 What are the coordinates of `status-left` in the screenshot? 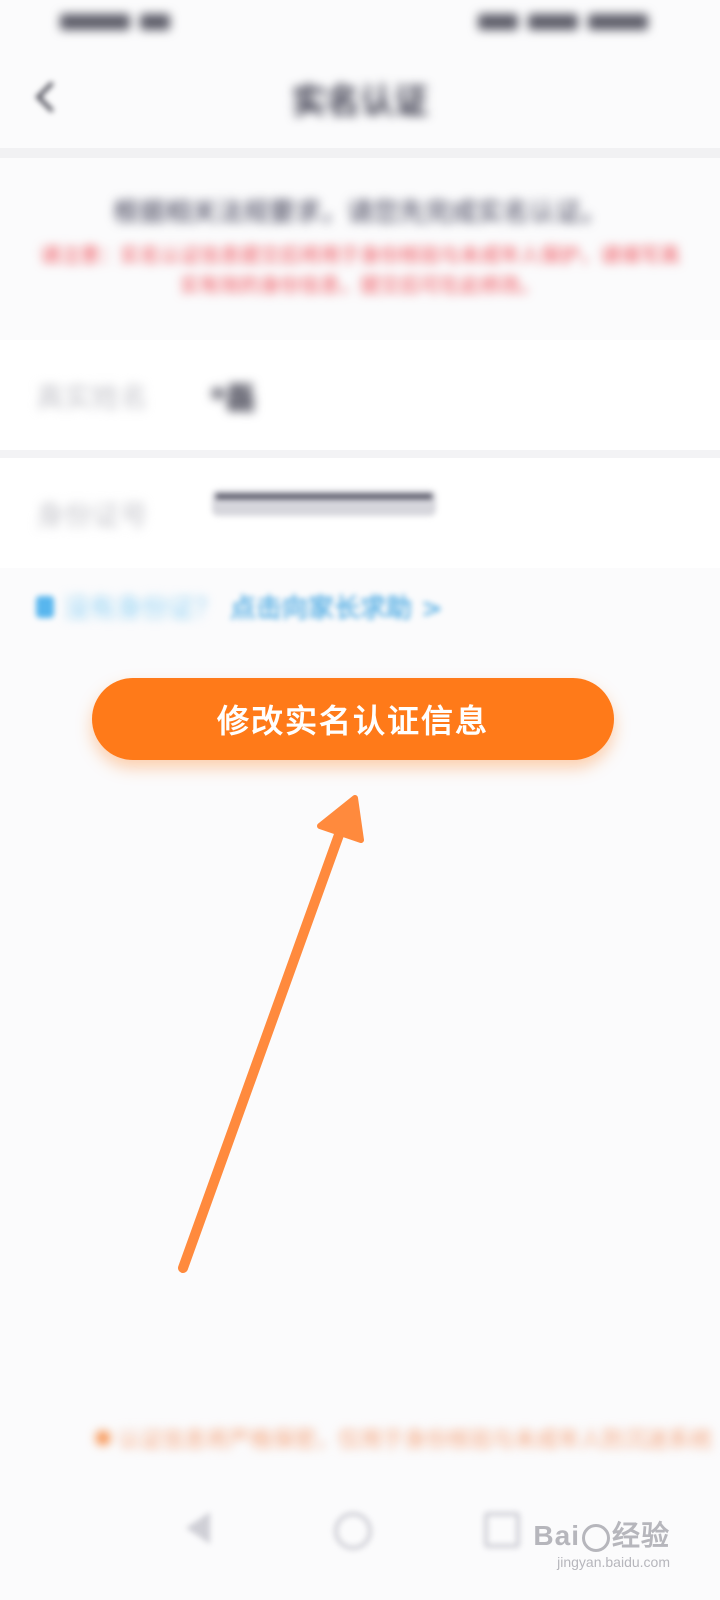 It's located at (115, 22).